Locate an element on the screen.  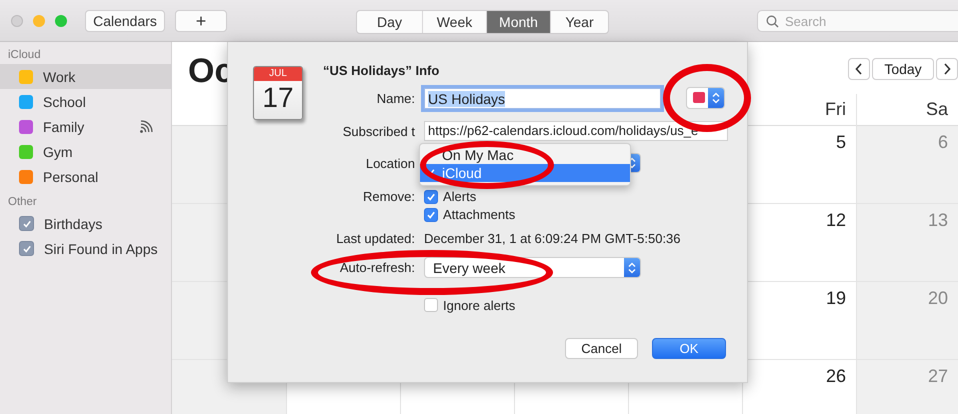
add-button: + is located at coordinates (201, 21).